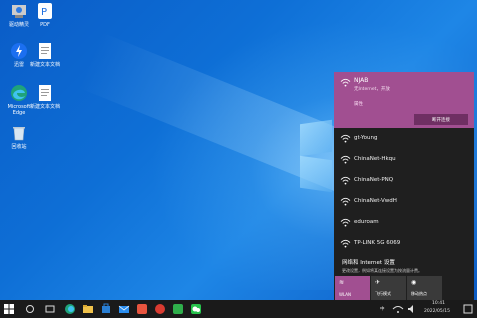  I want to click on tile-label: 移动热点, so click(419, 293).